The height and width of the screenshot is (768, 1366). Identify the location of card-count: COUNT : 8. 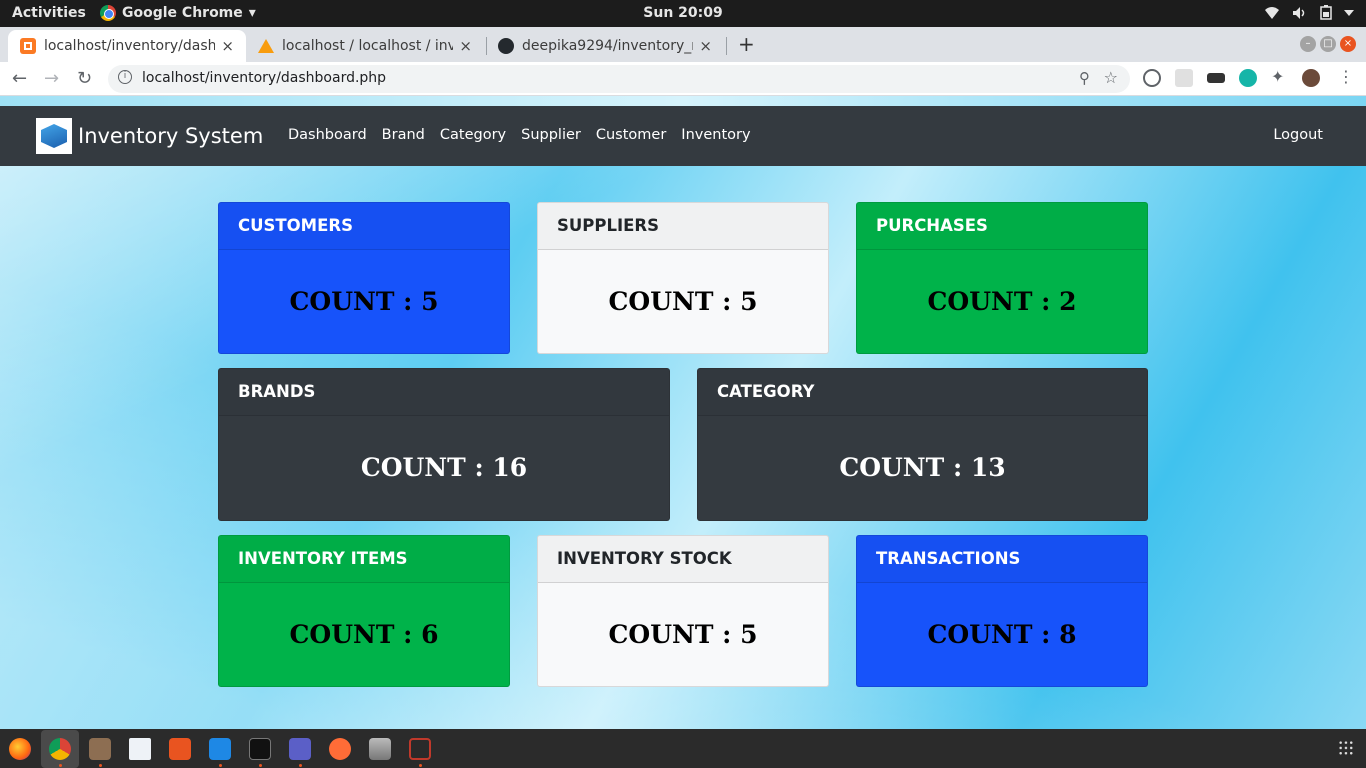
(1002, 634).